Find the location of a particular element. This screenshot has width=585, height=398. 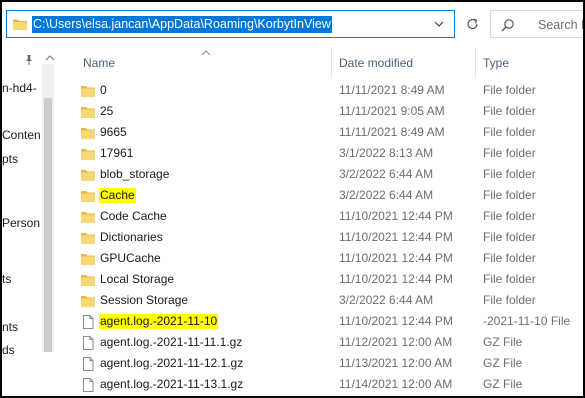

nav-item: nts is located at coordinates (10, 327).